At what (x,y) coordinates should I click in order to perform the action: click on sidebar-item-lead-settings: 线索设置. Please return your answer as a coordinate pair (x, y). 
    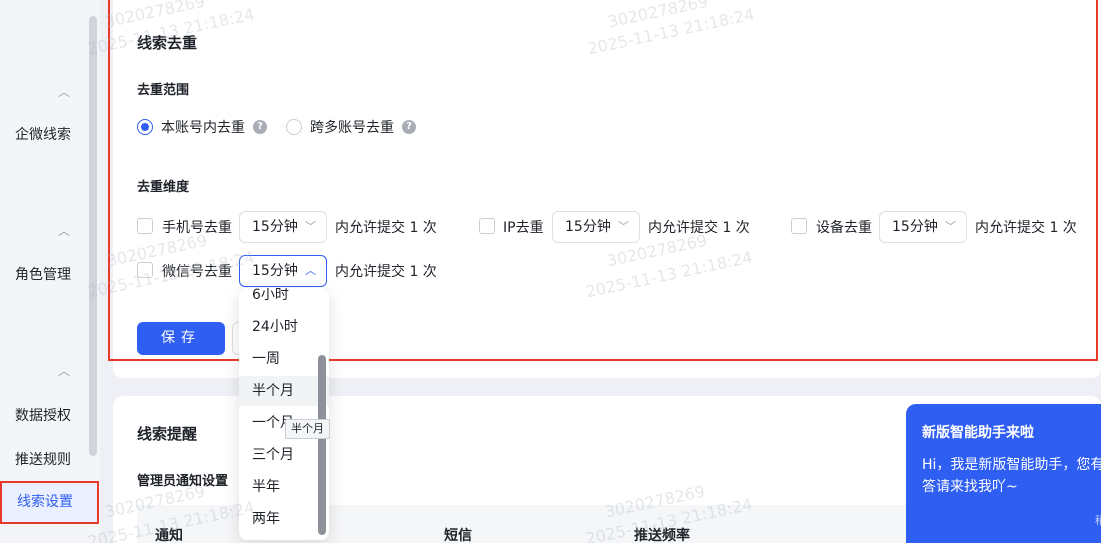
    Looking at the image, I should click on (49, 502).